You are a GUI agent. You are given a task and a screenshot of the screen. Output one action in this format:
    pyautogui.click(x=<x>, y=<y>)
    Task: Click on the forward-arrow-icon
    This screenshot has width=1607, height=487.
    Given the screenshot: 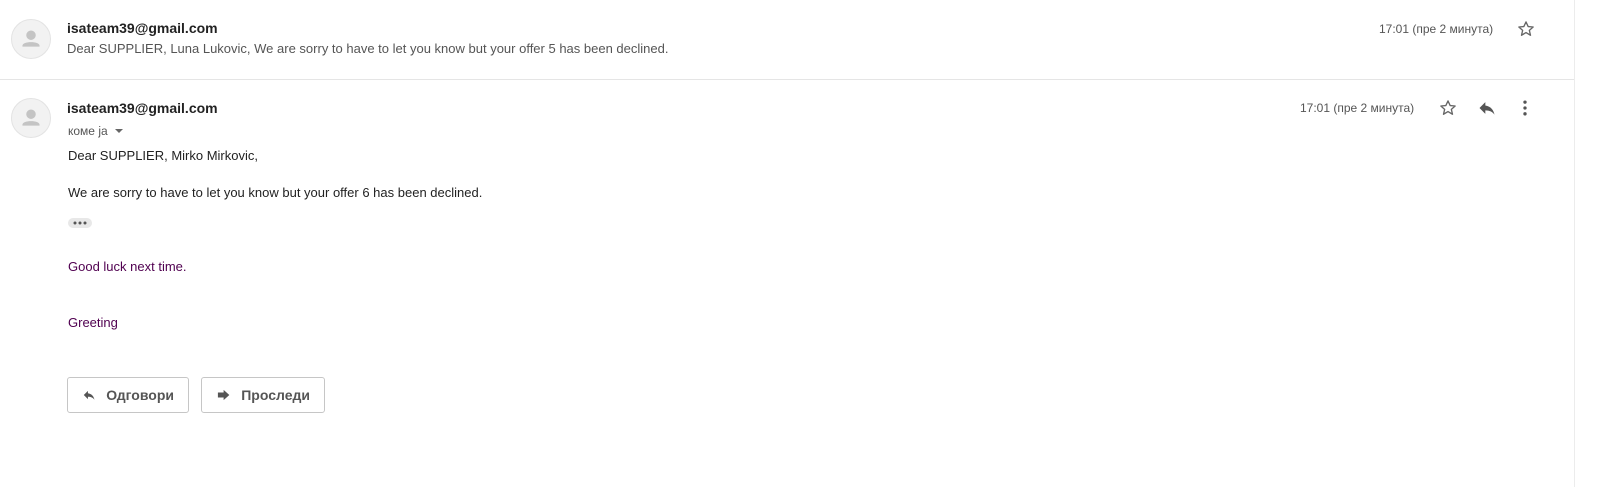 What is the action you would take?
    pyautogui.click(x=223, y=395)
    